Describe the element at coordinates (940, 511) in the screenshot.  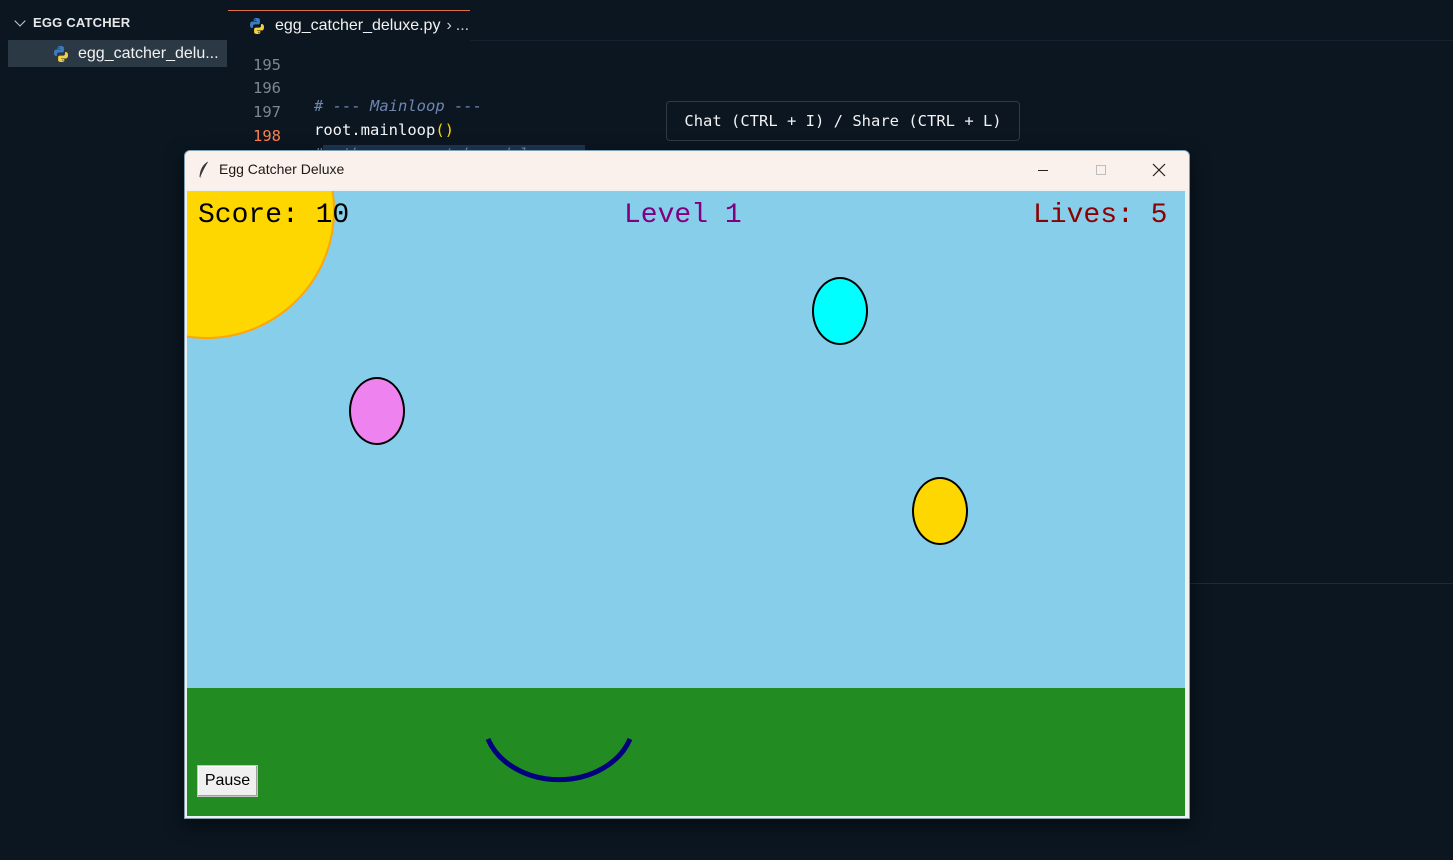
I see `yellow-egg` at that location.